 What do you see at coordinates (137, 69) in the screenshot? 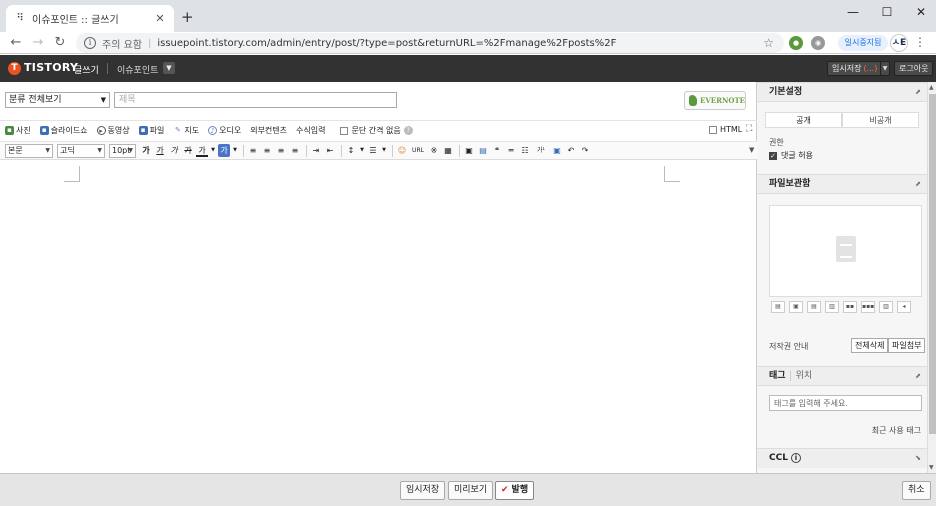
I see `blog-name: 이슈포인트` at bounding box center [137, 69].